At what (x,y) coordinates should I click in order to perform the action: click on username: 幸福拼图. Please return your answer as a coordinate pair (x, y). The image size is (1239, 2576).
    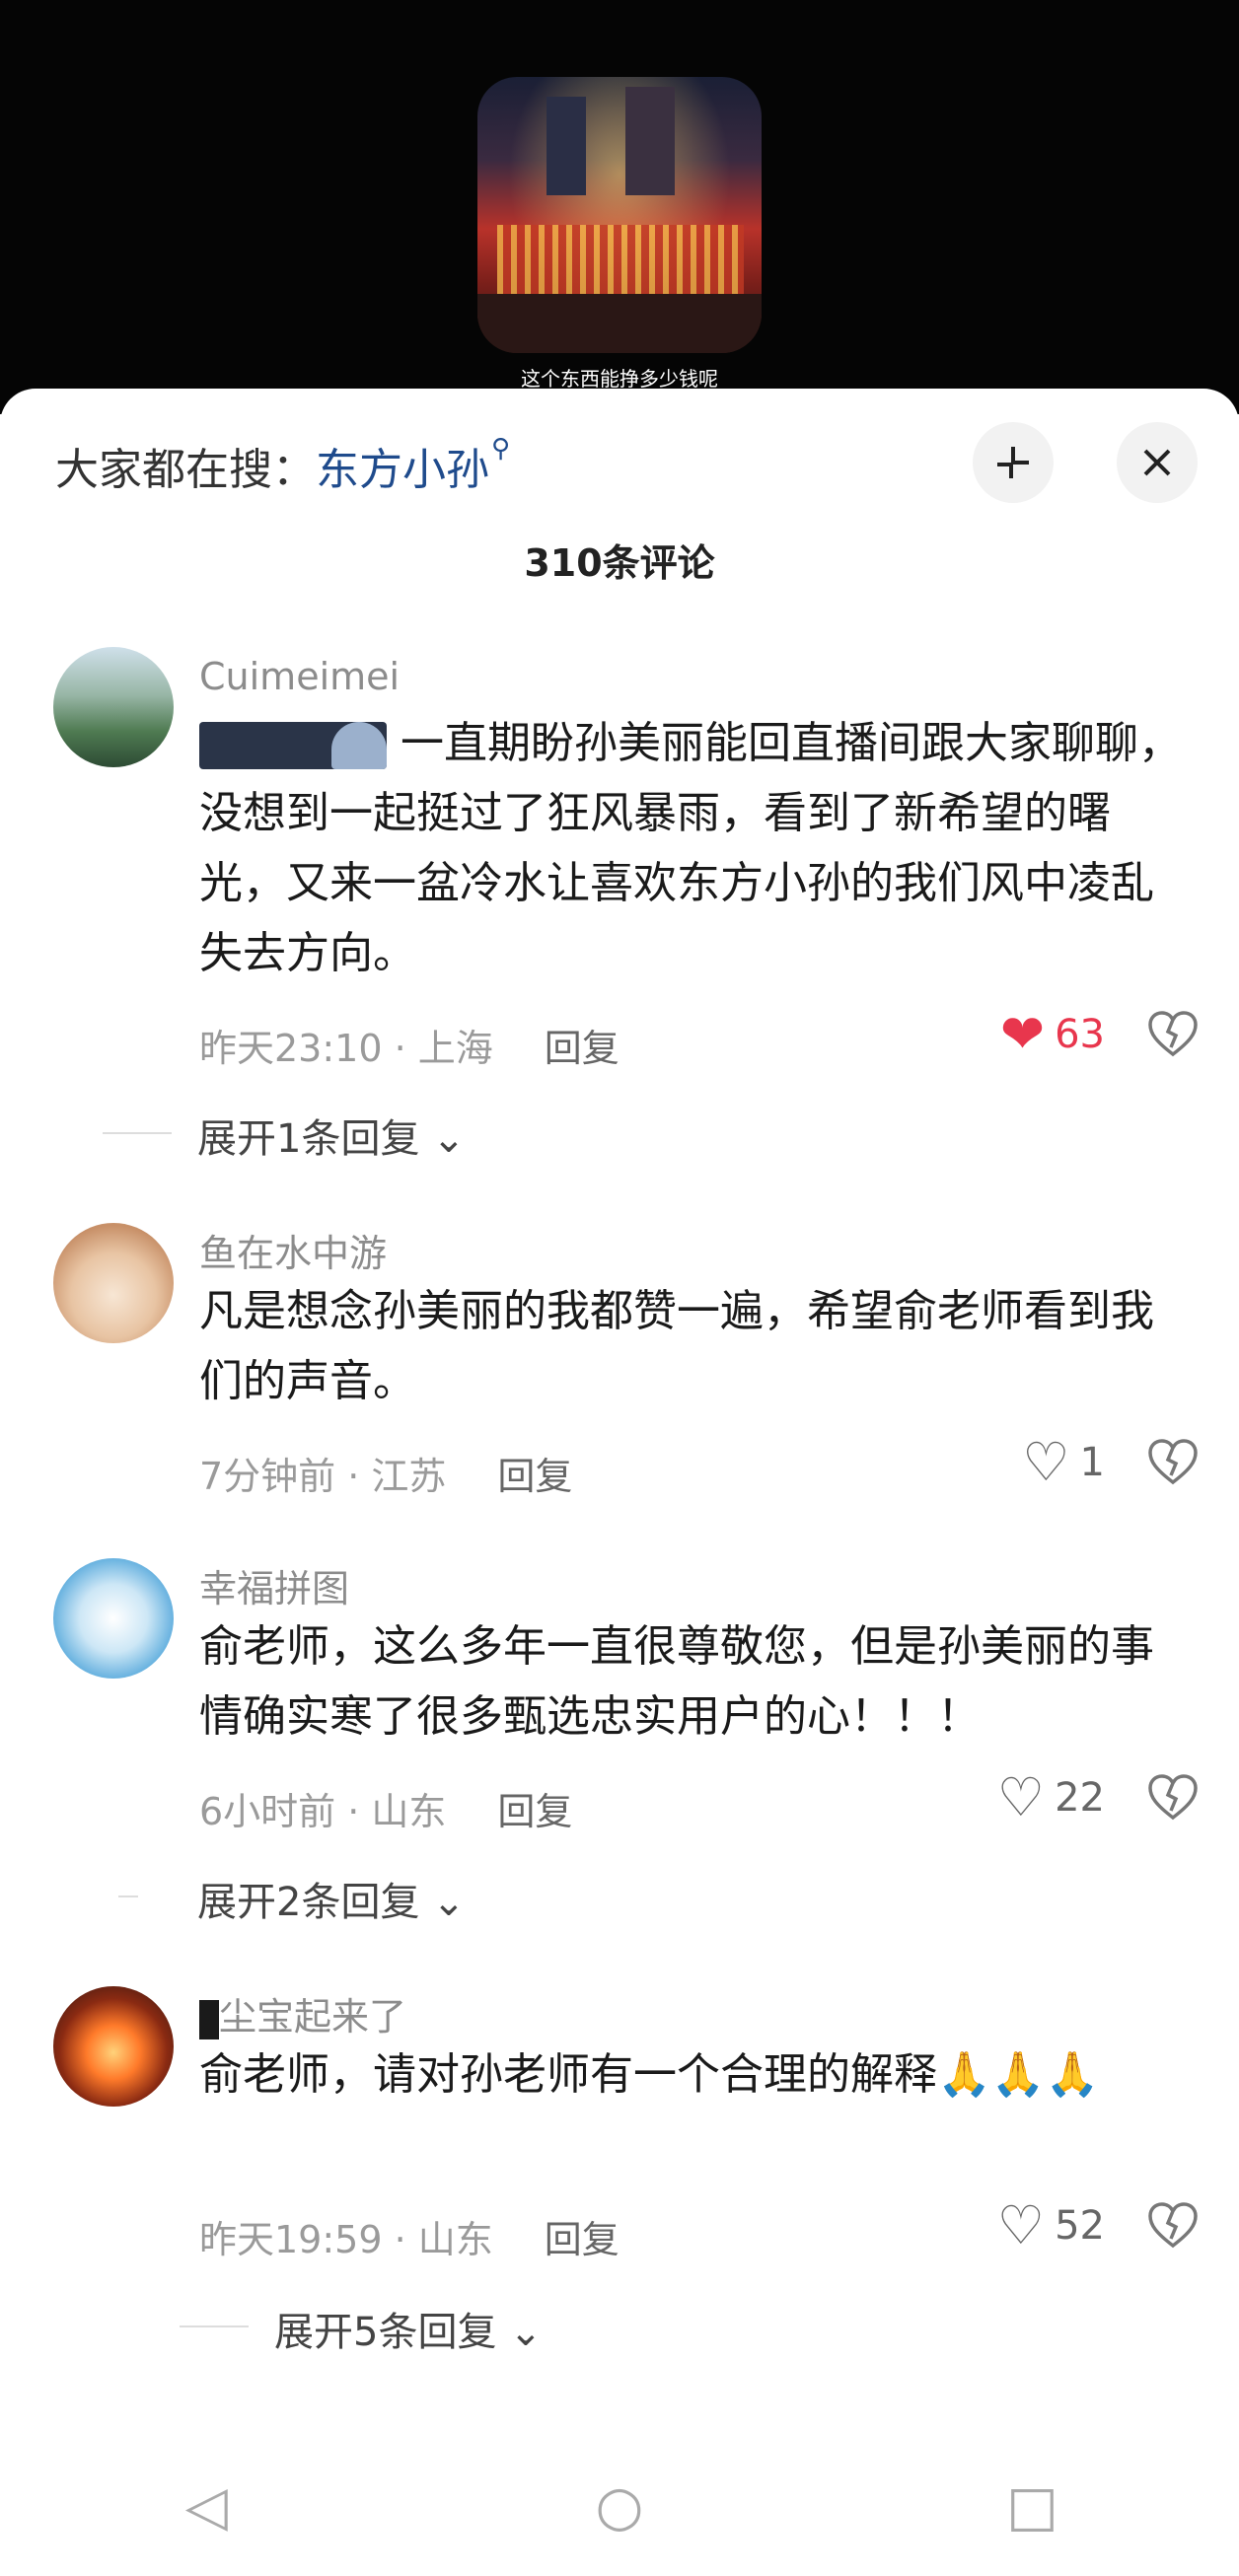
    Looking at the image, I should click on (274, 1585).